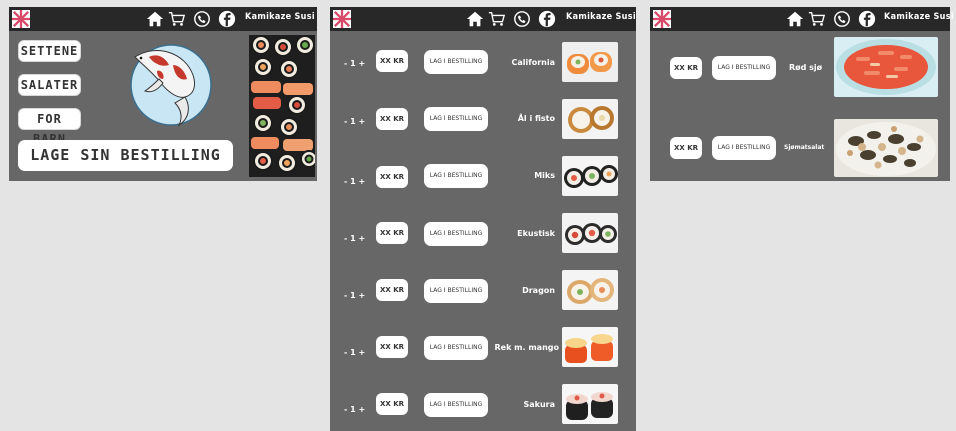  I want to click on koi-fish-illustration, so click(171, 85).